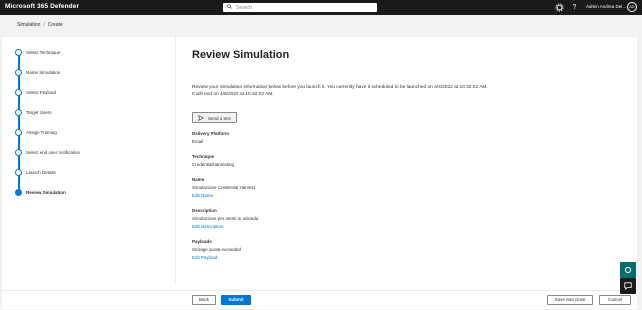  I want to click on edit-description-link: Edit Description, so click(342, 227).